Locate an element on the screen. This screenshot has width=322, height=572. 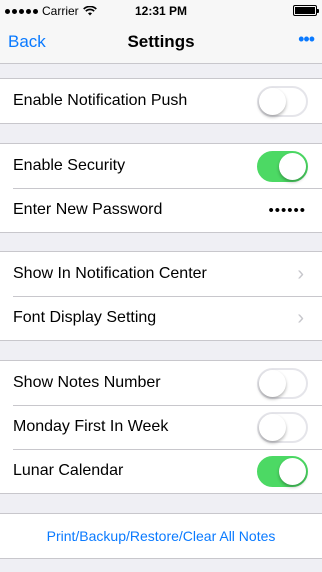
status-bar: Carrier 12:31 PM is located at coordinates (161, 11).